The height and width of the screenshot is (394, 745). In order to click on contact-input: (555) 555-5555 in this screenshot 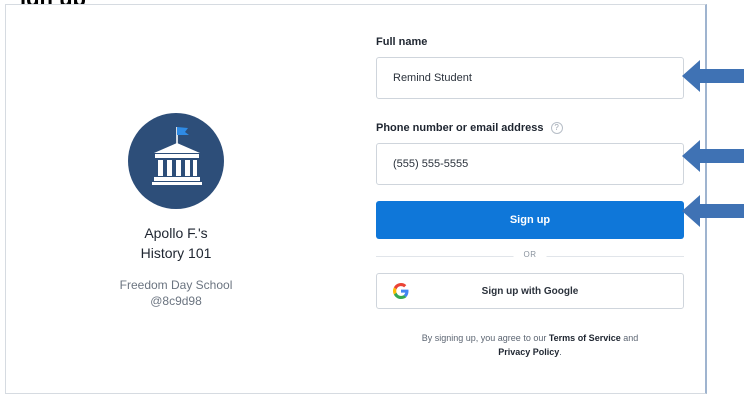, I will do `click(530, 164)`.